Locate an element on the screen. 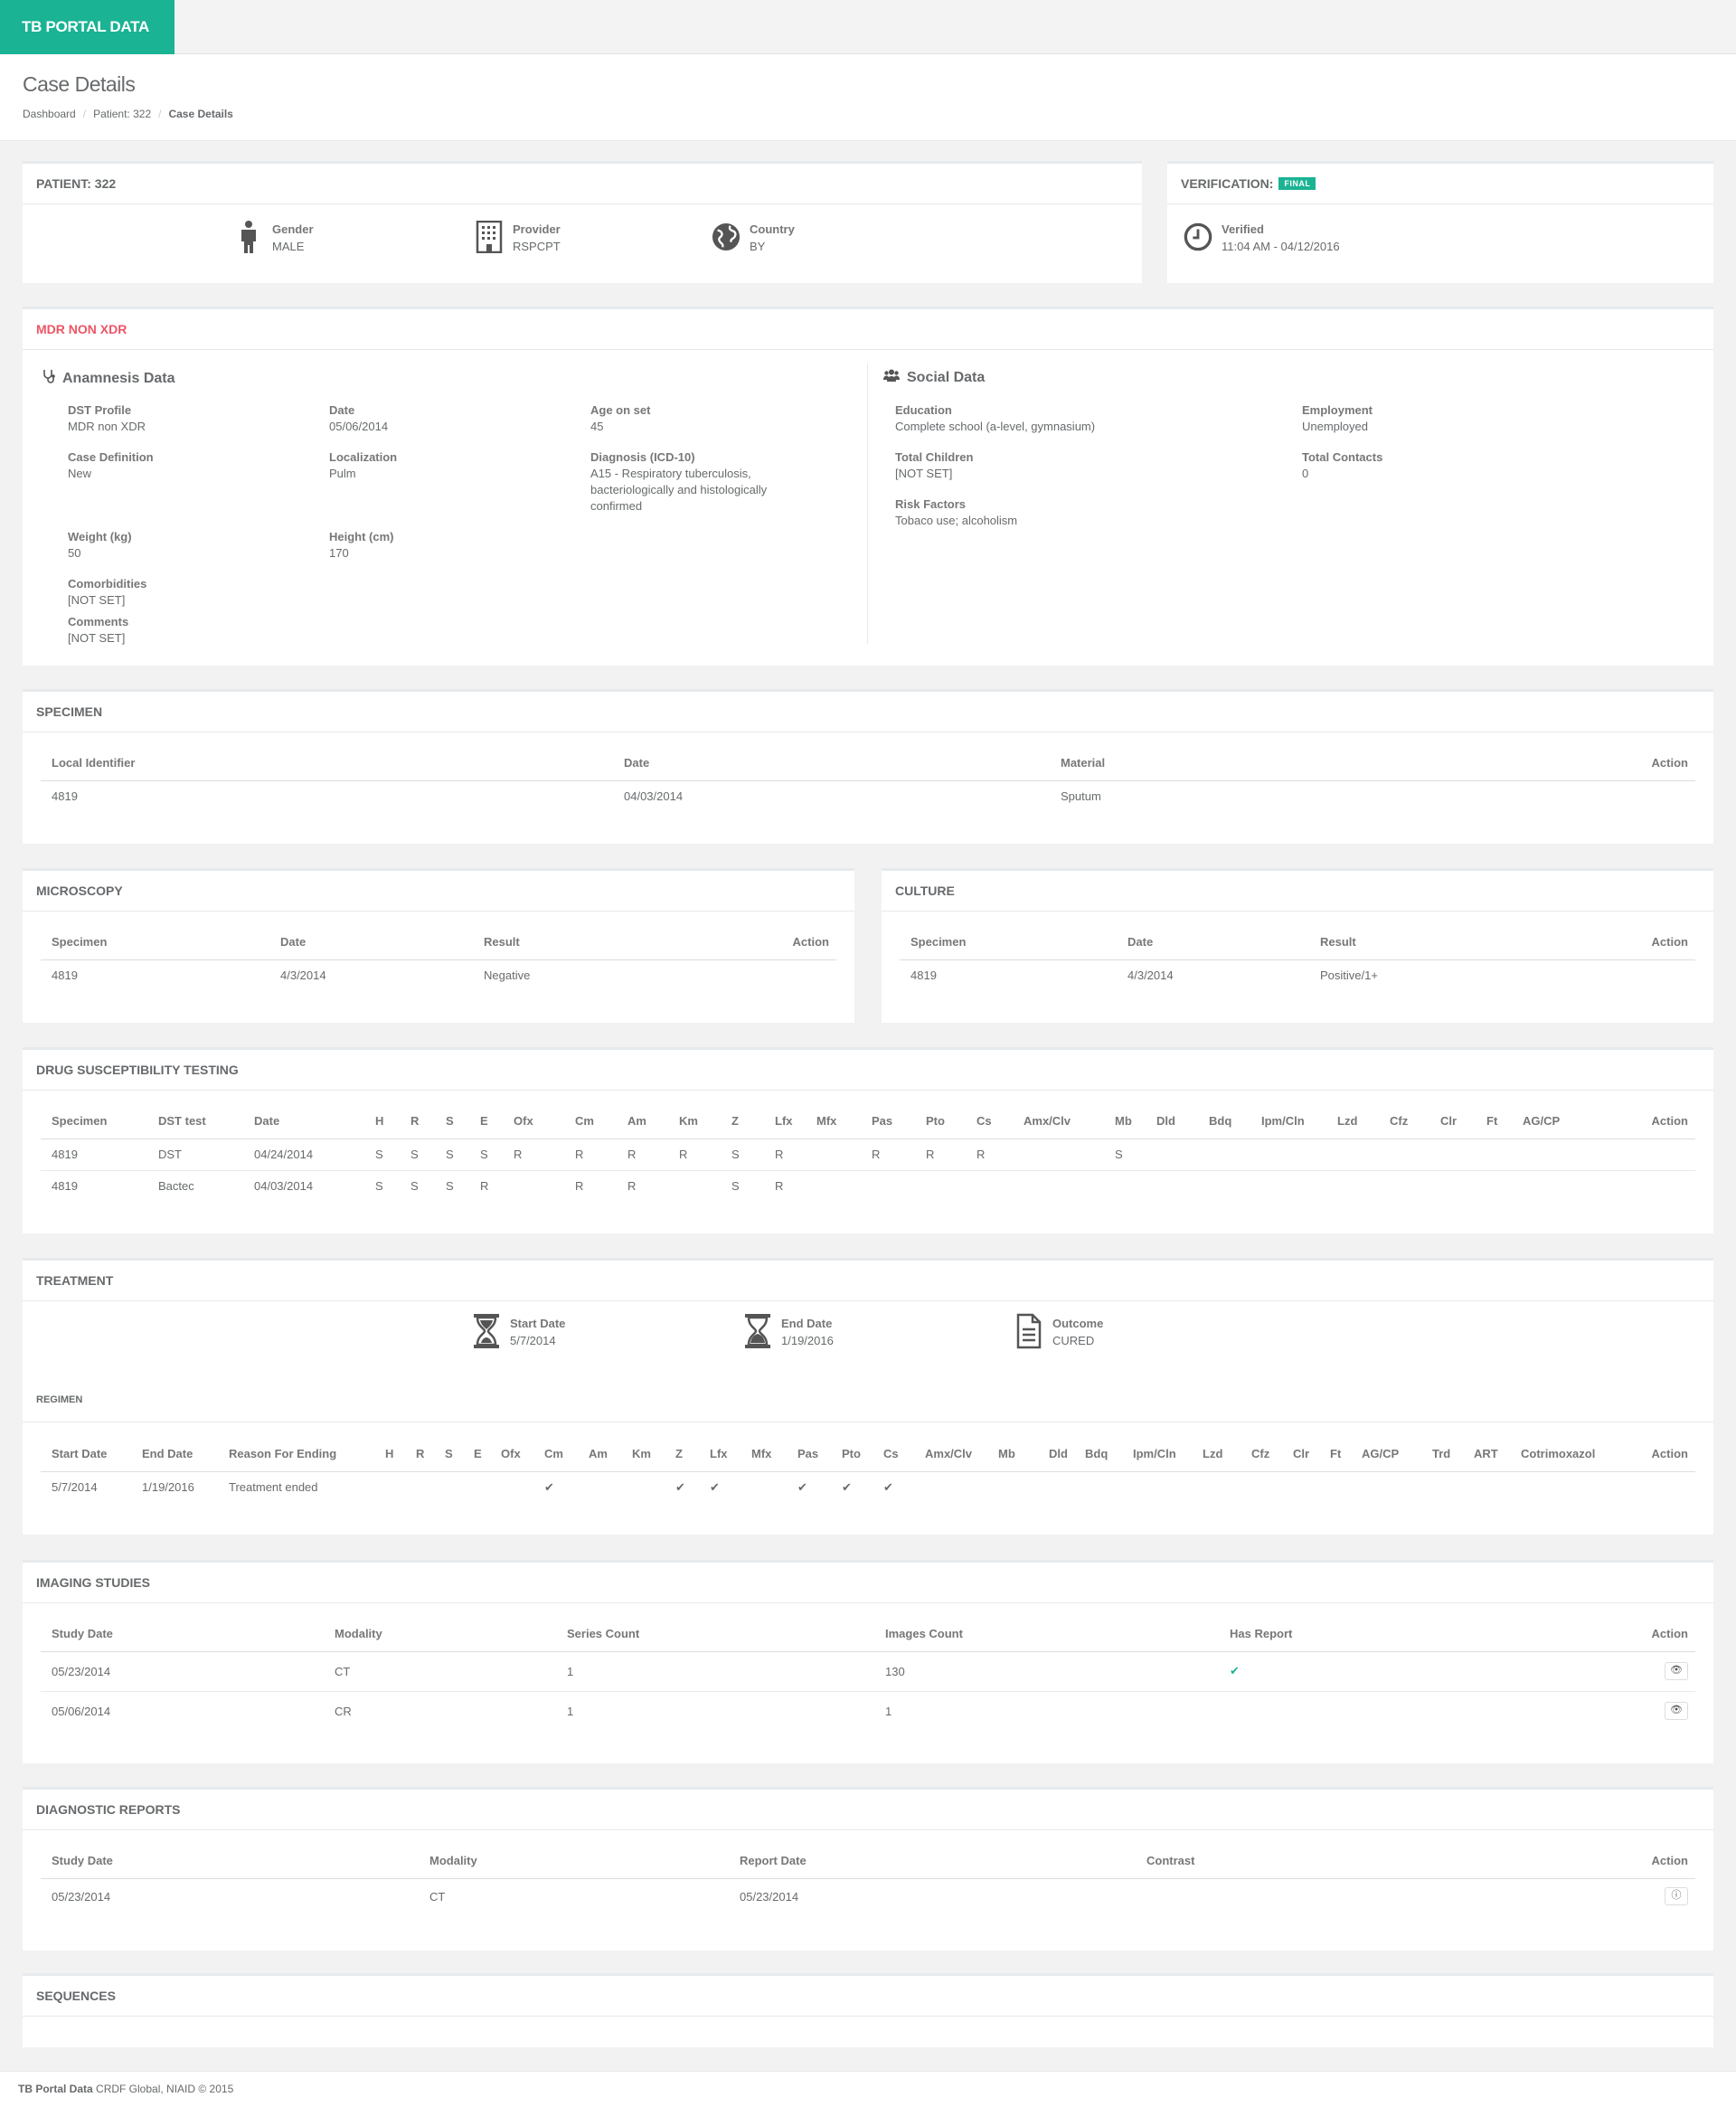  comorbidities-value: [NOT SET] is located at coordinates (97, 600).